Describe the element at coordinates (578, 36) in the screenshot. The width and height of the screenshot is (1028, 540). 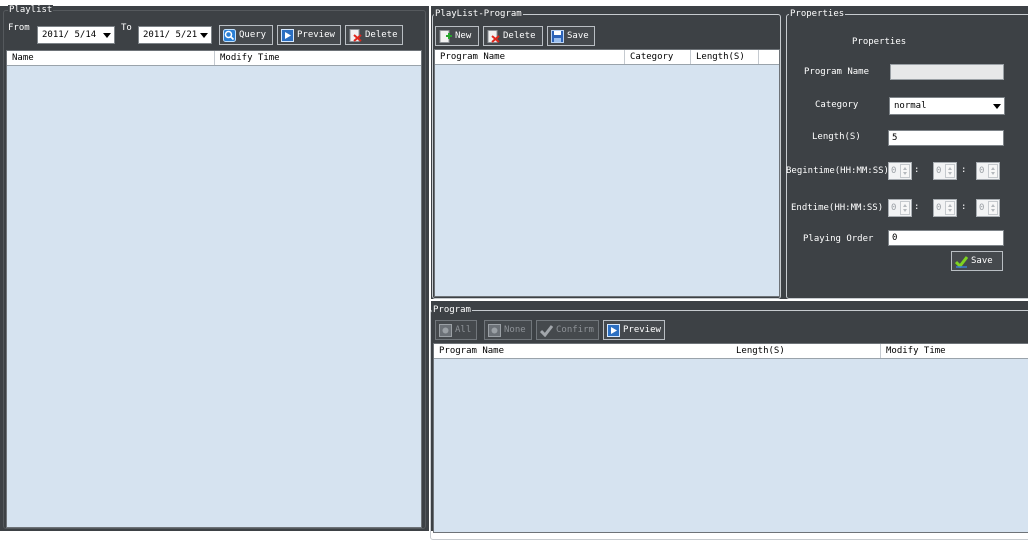
I see `playlist-program-save-label: Save` at that location.